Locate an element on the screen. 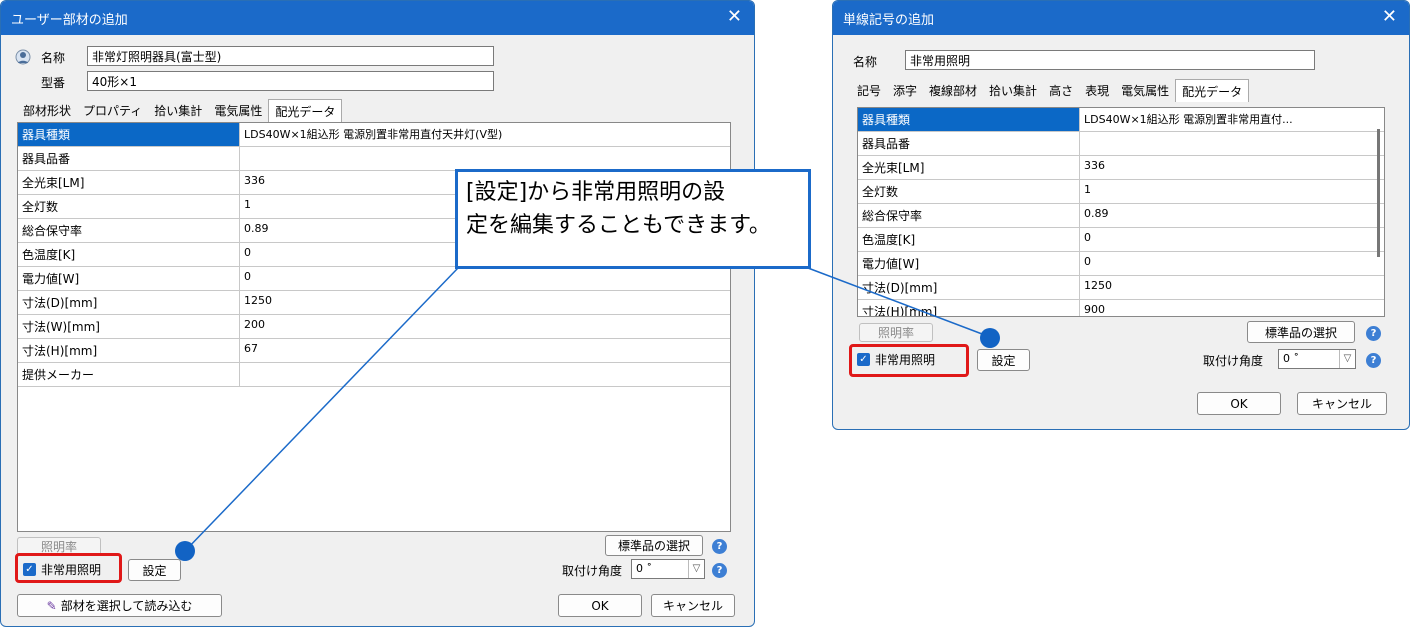 Image resolution: width=1410 pixels, height=627 pixels. pencil-icon: ✎ is located at coordinates (51, 605).